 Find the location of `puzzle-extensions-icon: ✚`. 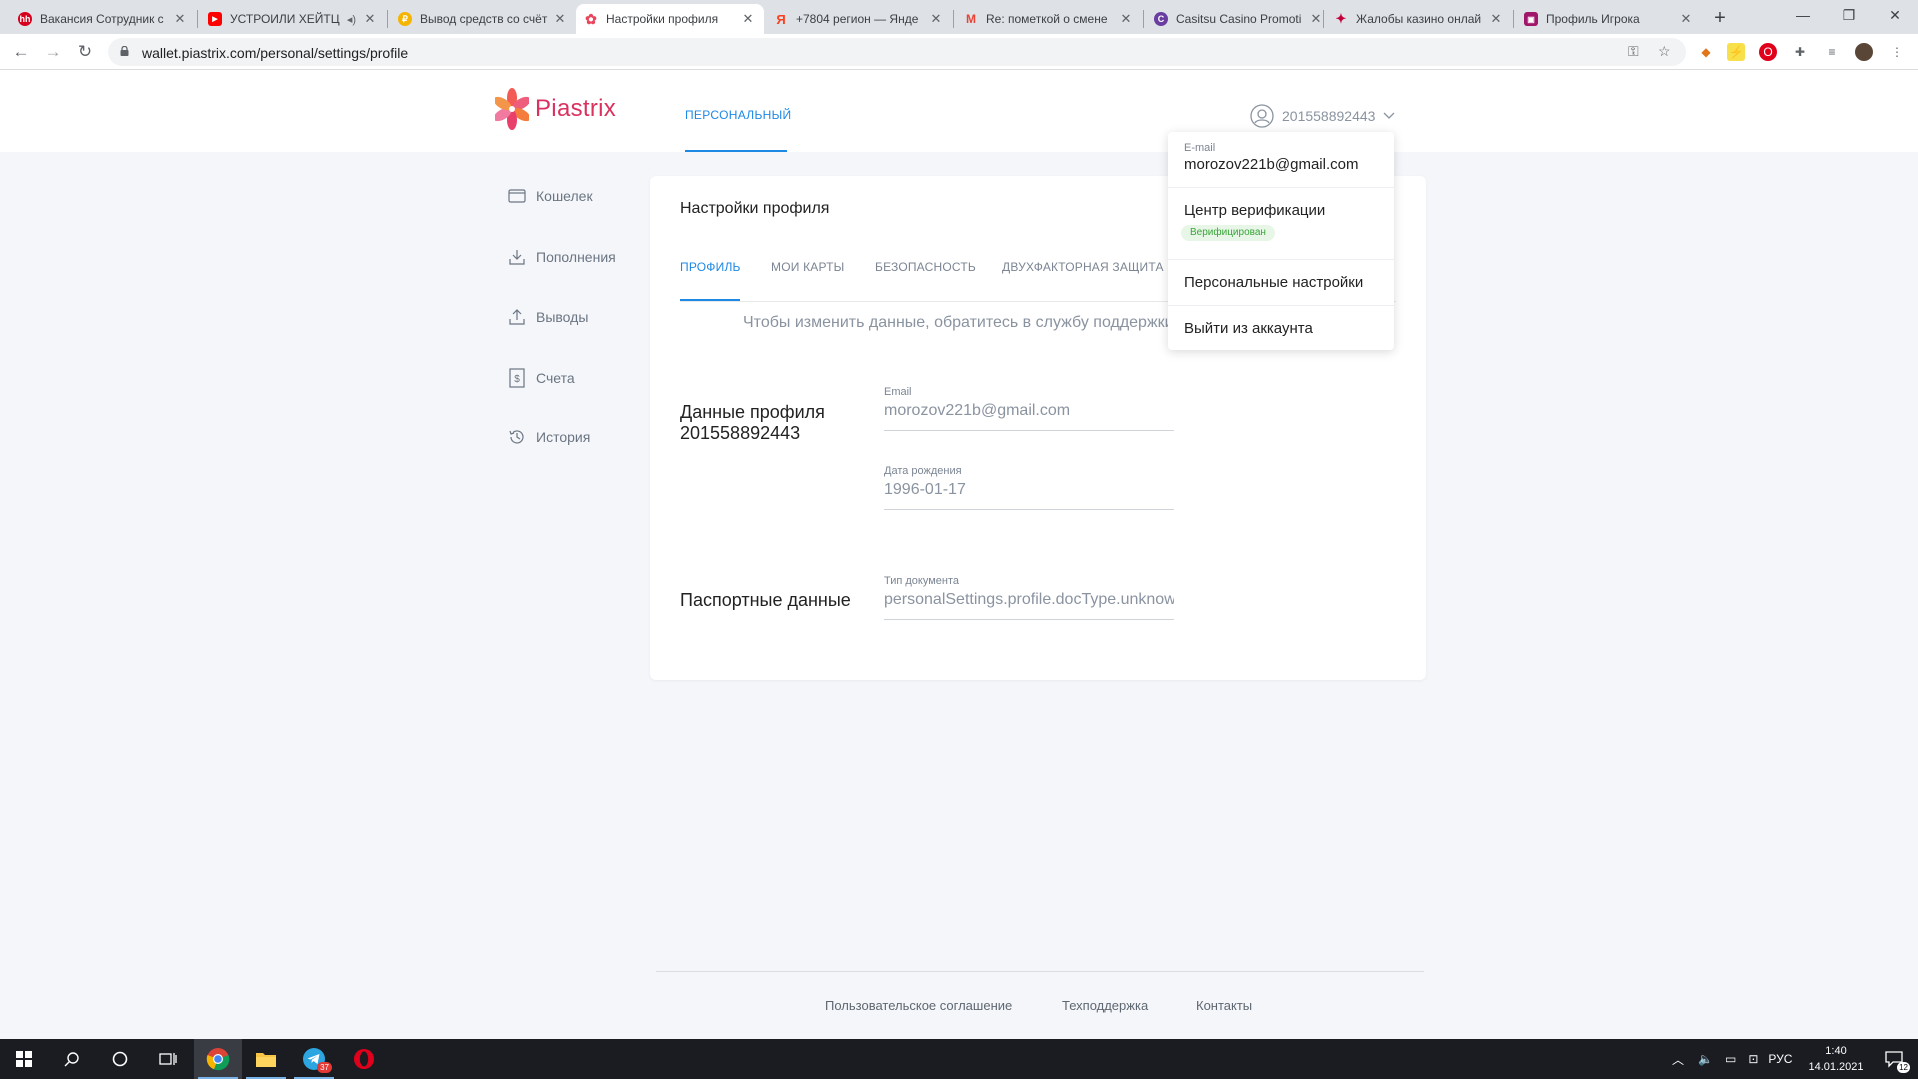

puzzle-extensions-icon: ✚ is located at coordinates (1800, 52).